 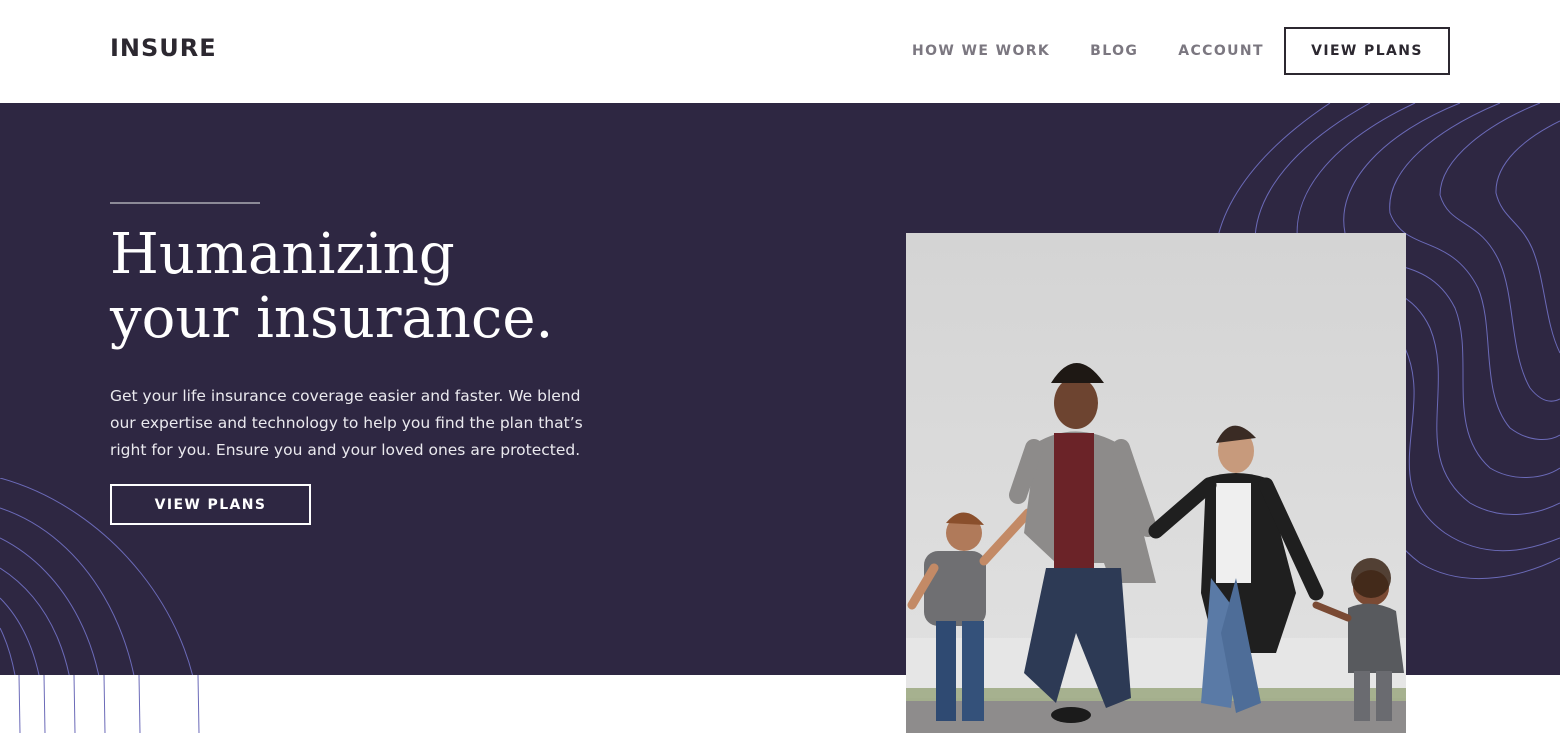 I want to click on nav-link-blog: BLOG, so click(x=1114, y=51).